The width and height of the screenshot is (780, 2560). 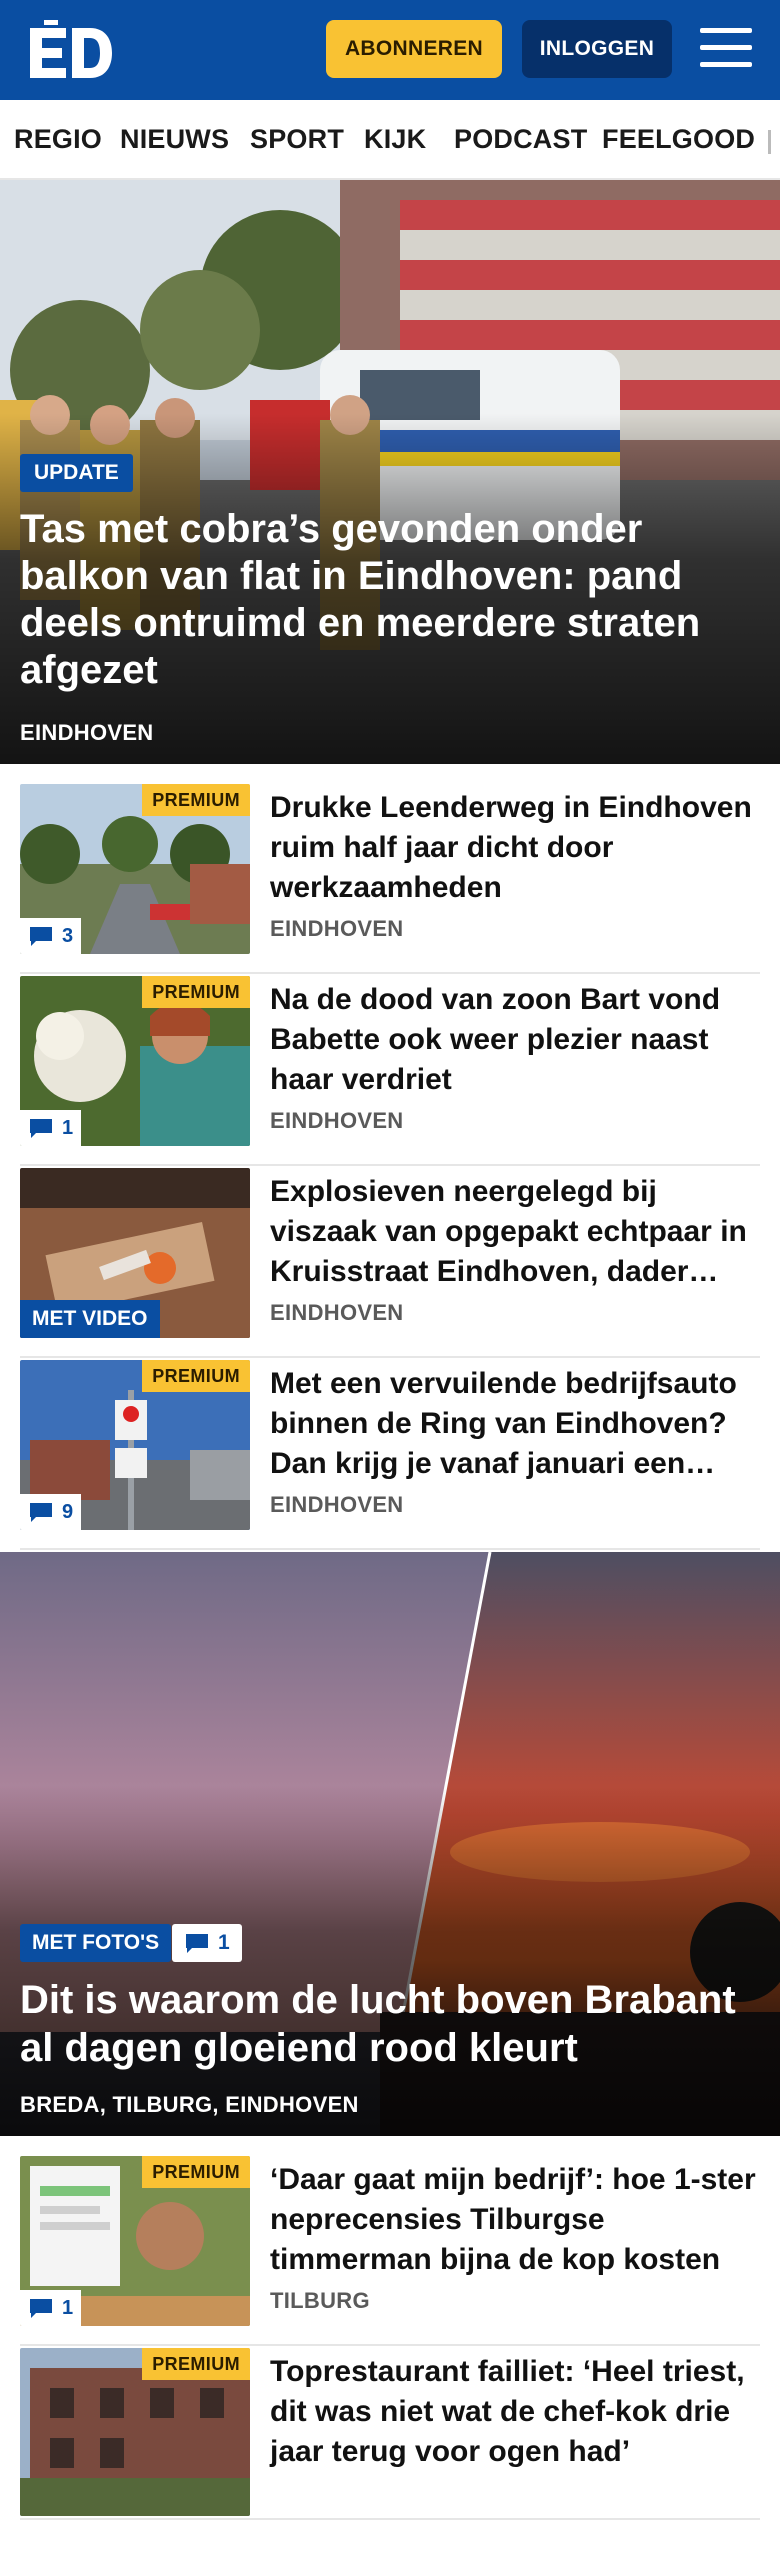 I want to click on comment-count: 9, so click(x=51, y=1512).